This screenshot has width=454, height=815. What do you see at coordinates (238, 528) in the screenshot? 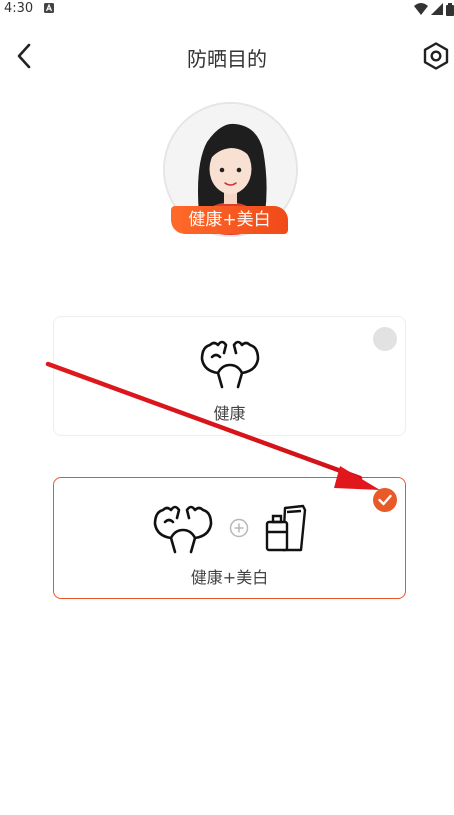
I see `plus-circle-icon` at bounding box center [238, 528].